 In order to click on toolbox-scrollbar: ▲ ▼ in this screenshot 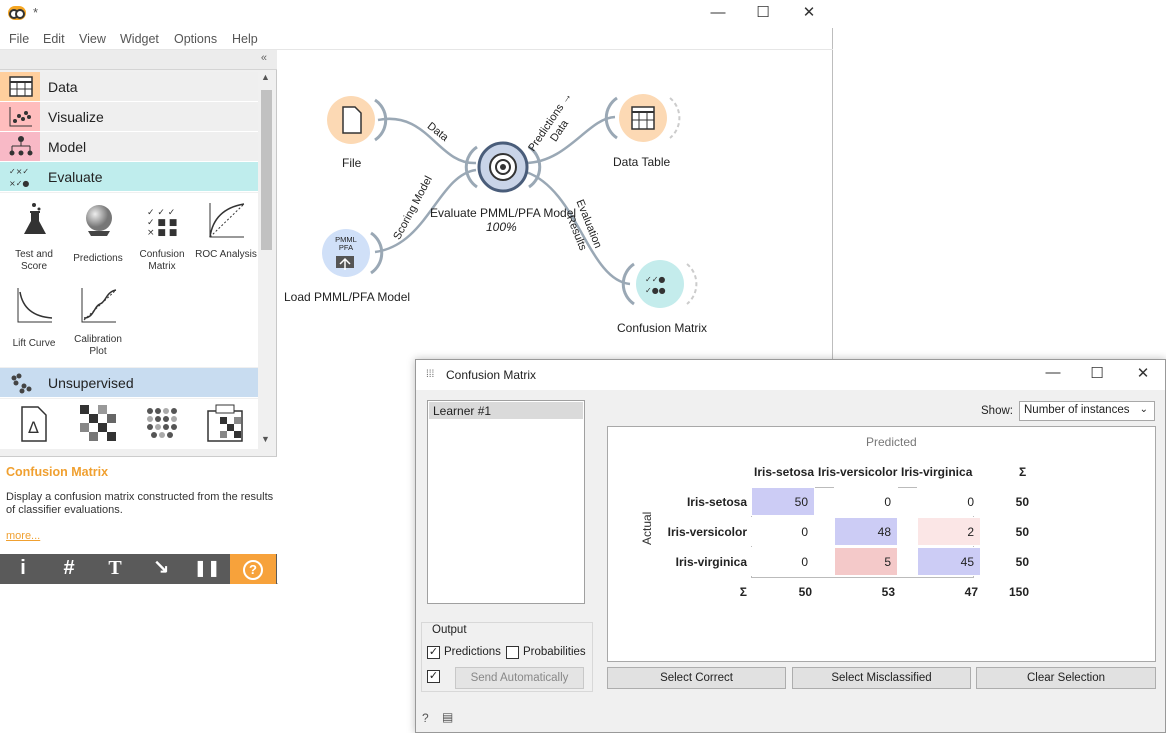, I will do `click(266, 260)`.